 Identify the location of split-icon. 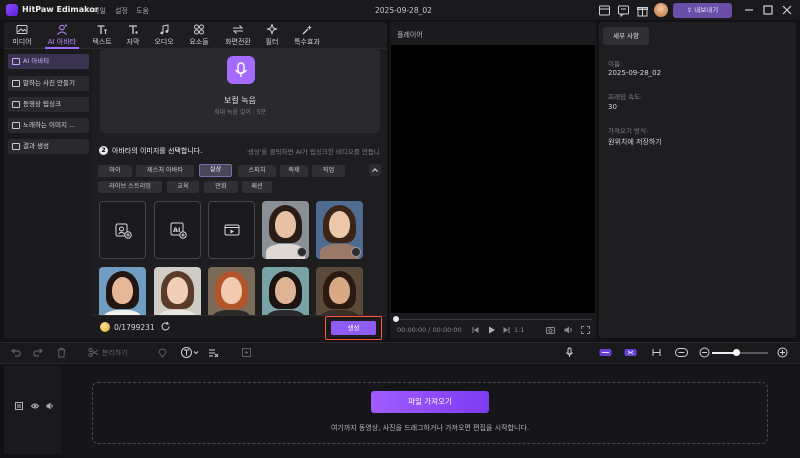
(93, 352).